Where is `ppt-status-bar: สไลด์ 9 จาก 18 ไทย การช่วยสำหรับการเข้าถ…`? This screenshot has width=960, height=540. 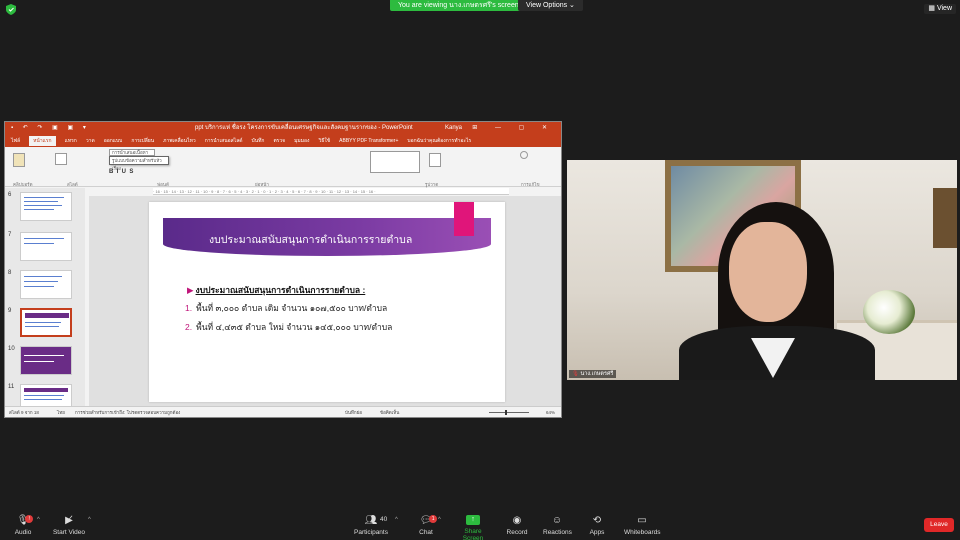 ppt-status-bar: สไลด์ 9 จาก 18 ไทย การช่วยสำหรับการเข้าถ… is located at coordinates (283, 411).